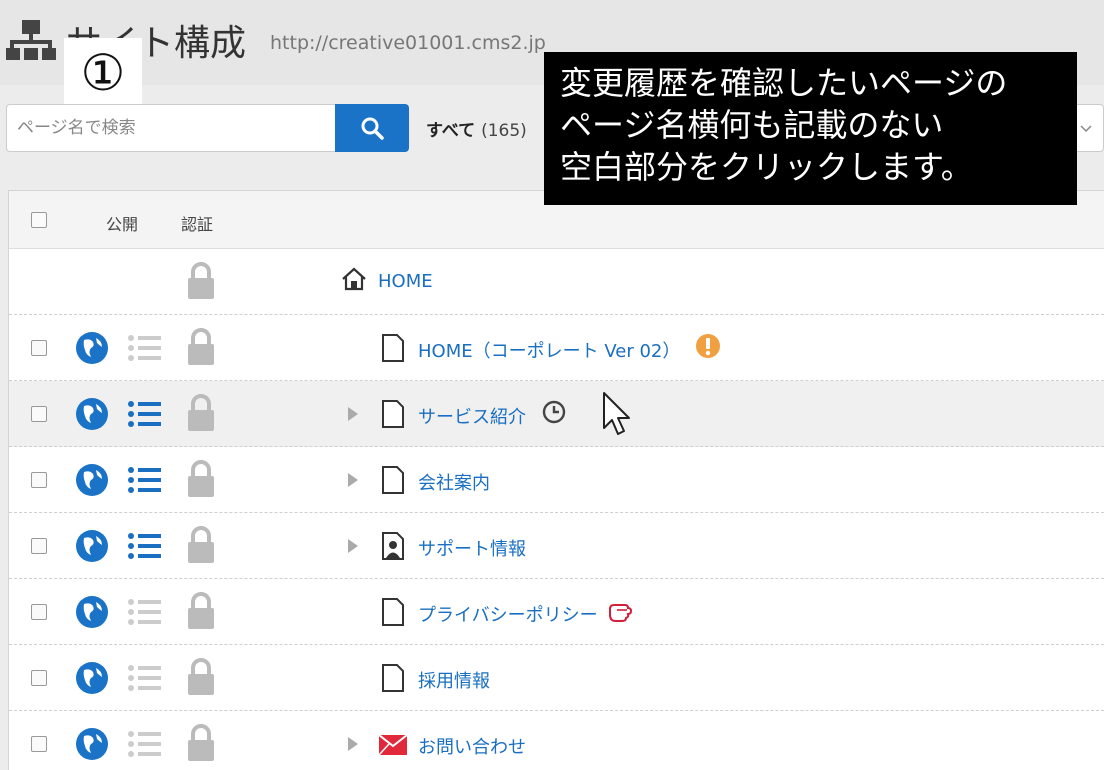 The height and width of the screenshot is (770, 1104). What do you see at coordinates (454, 482) in the screenshot?
I see `page-name-link: 会社案内` at bounding box center [454, 482].